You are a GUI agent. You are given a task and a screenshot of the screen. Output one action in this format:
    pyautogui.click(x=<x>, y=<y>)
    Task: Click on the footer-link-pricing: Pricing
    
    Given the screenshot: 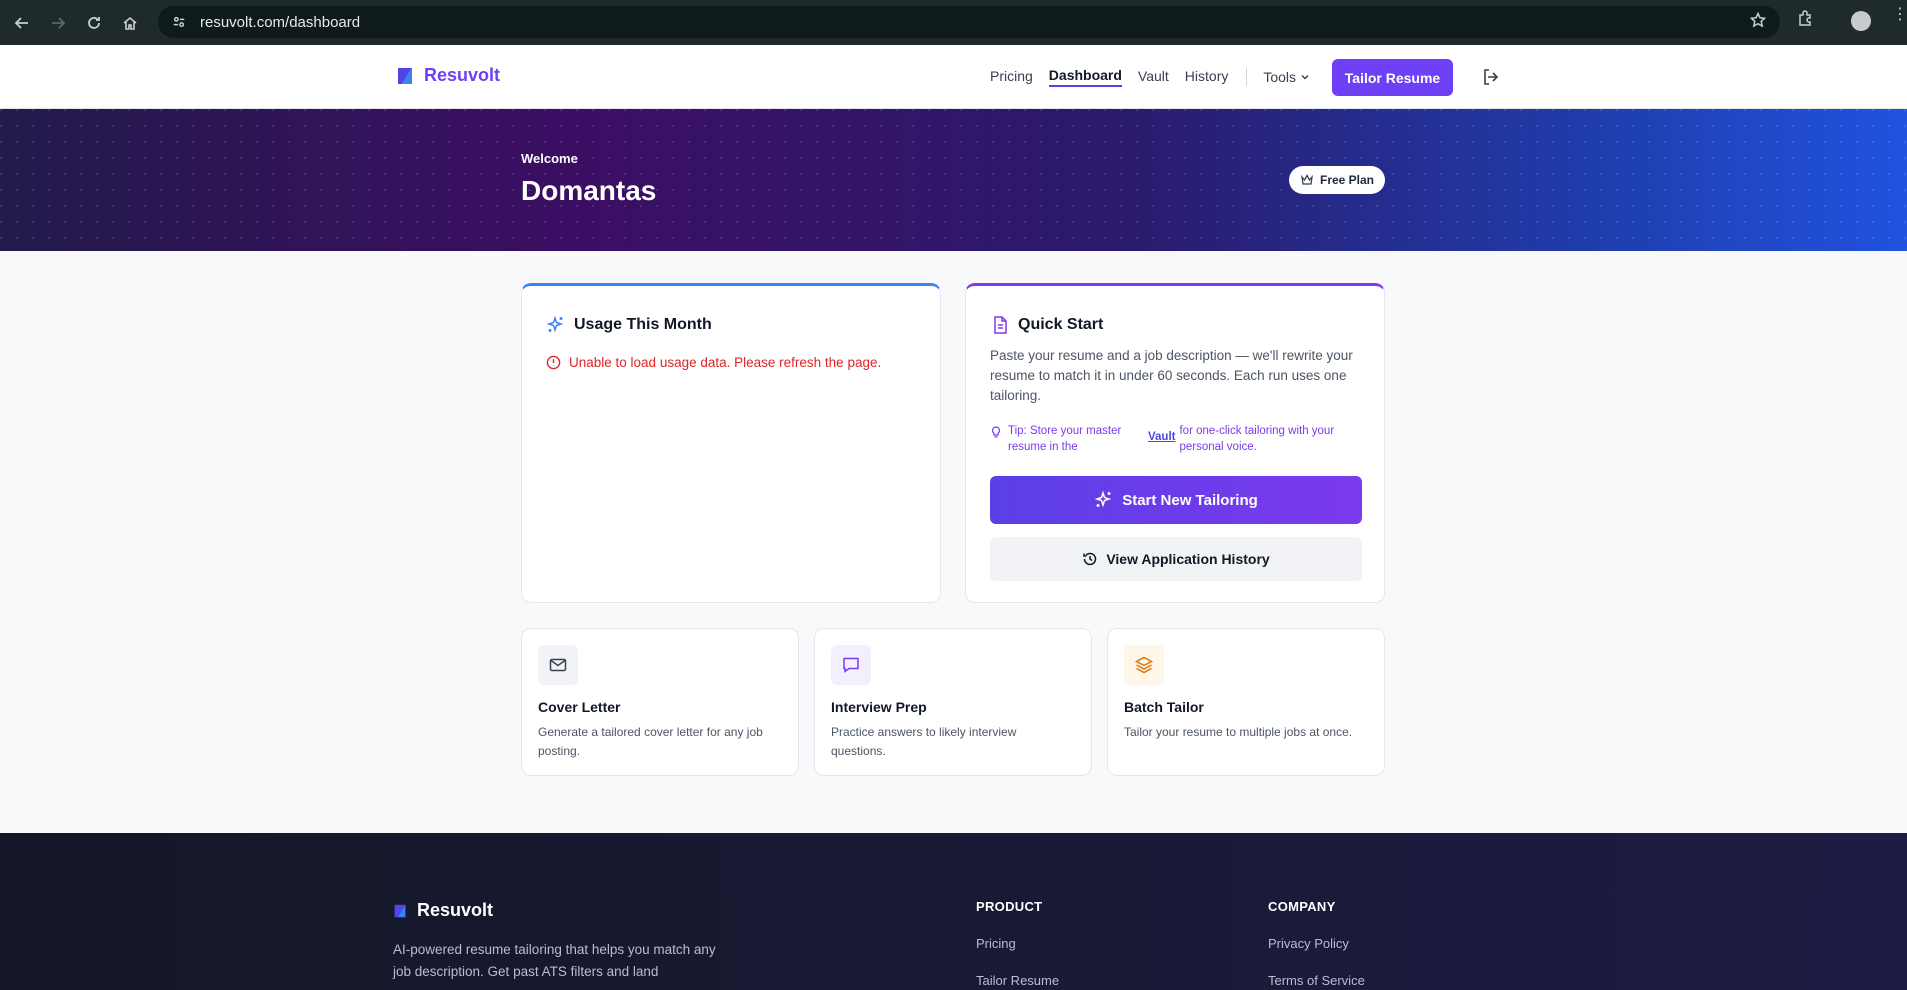 What is the action you would take?
    pyautogui.click(x=996, y=943)
    